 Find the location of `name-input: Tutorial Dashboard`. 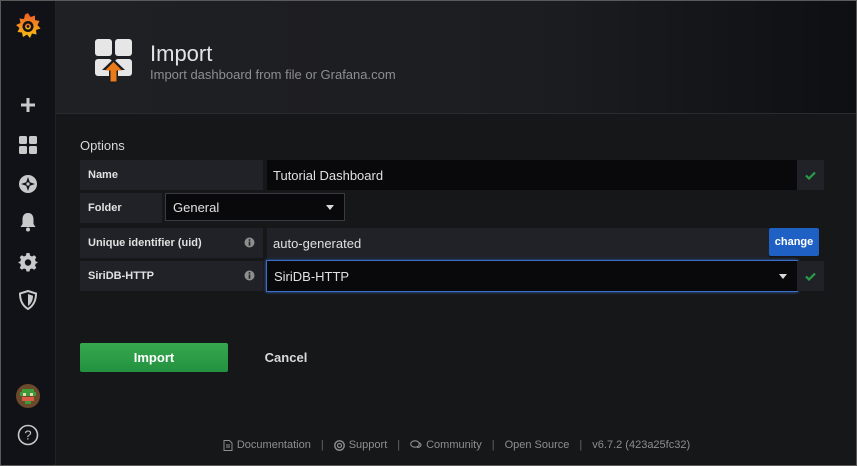

name-input: Tutorial Dashboard is located at coordinates (532, 175).